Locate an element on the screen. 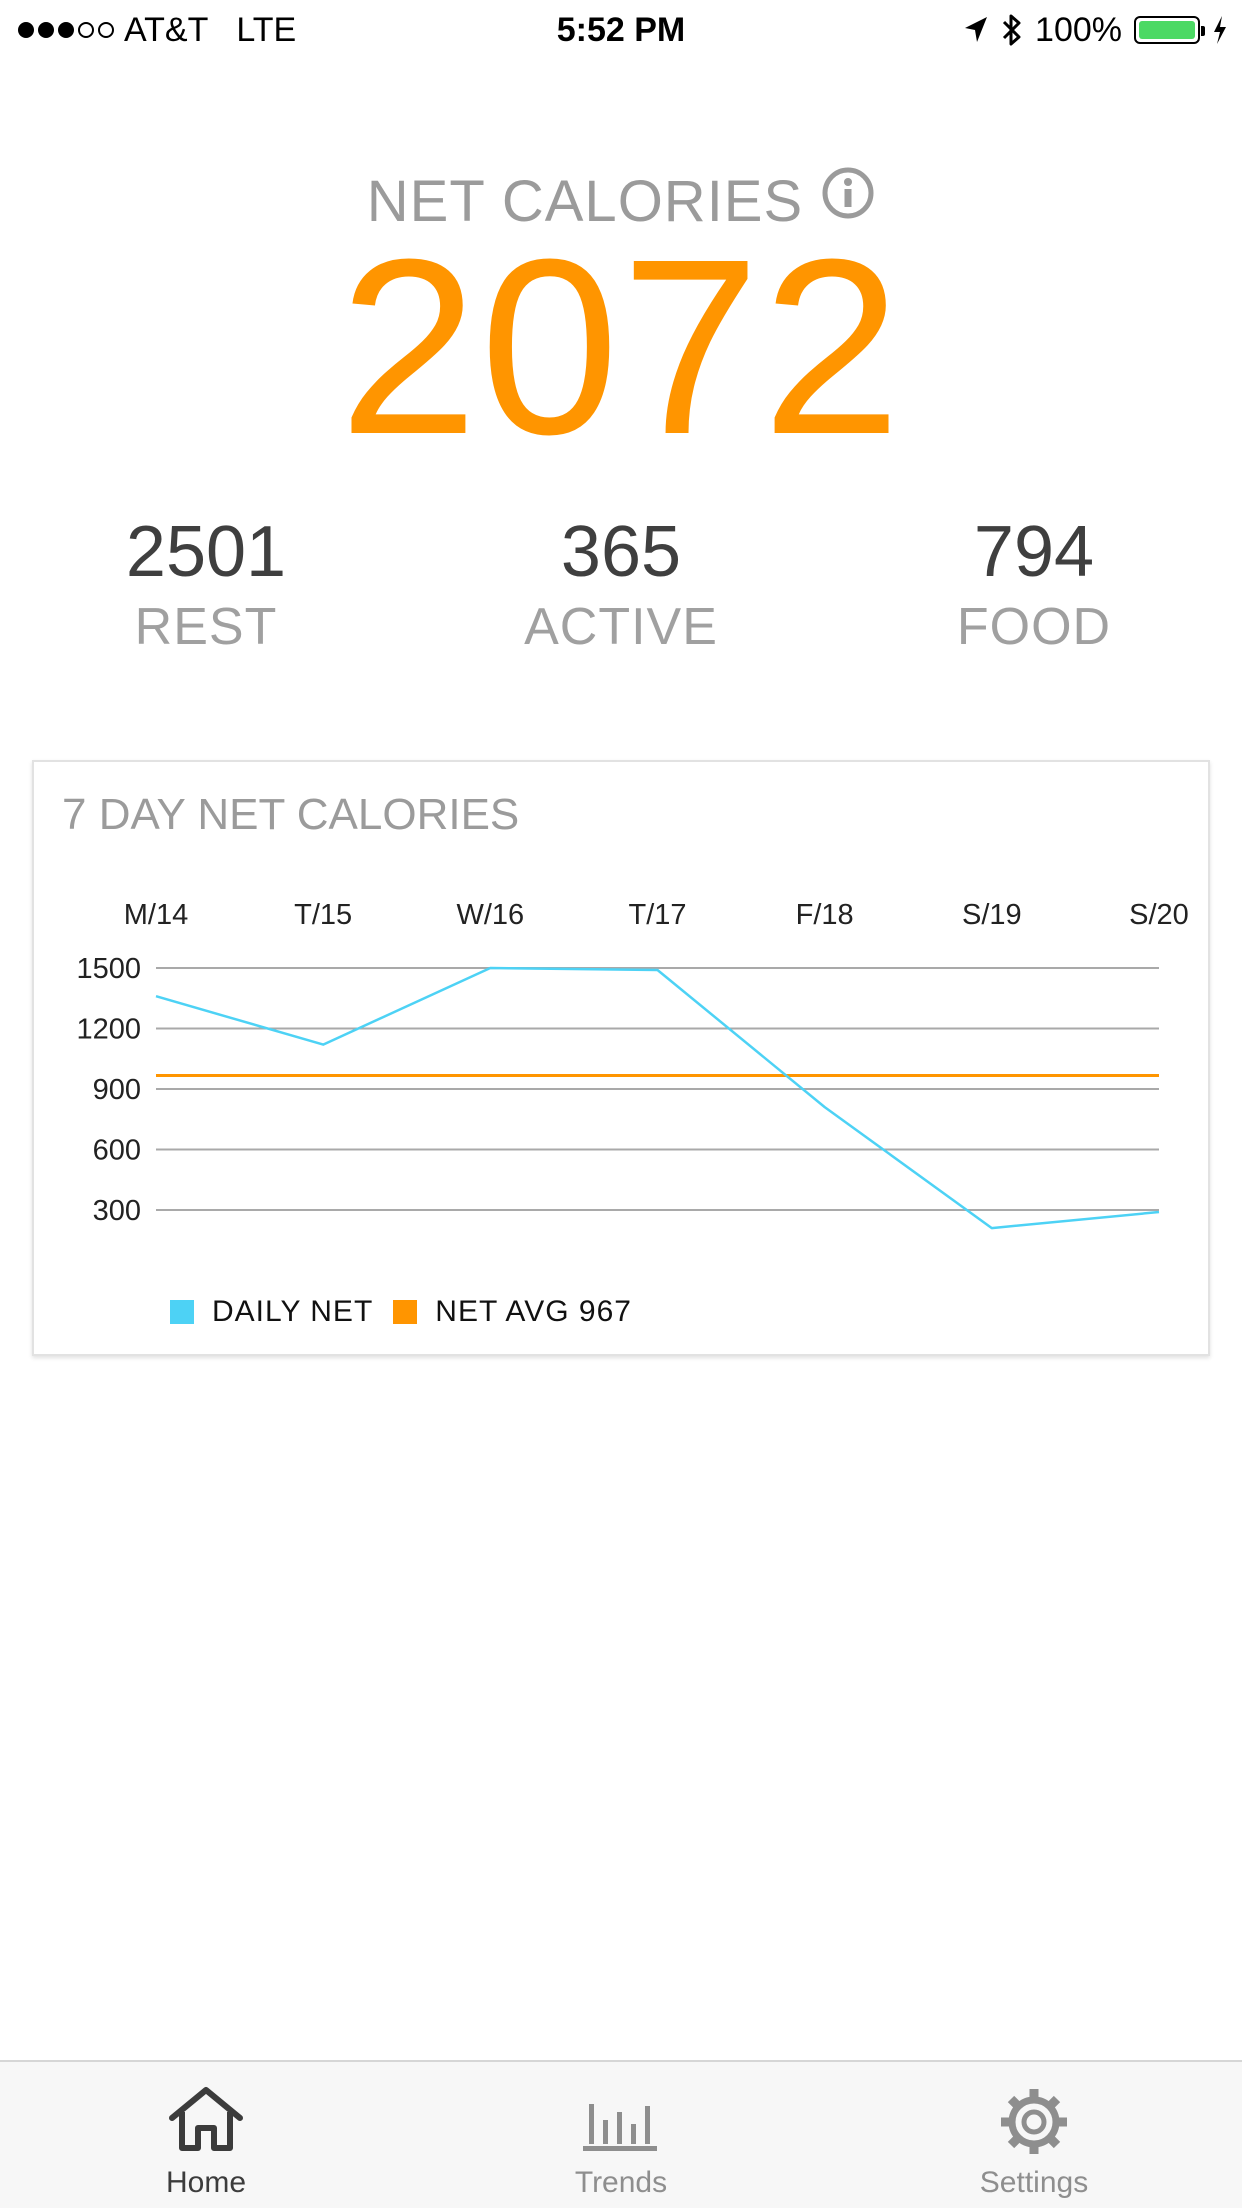  stat-rest: 2501 REST is located at coordinates (206, 585).